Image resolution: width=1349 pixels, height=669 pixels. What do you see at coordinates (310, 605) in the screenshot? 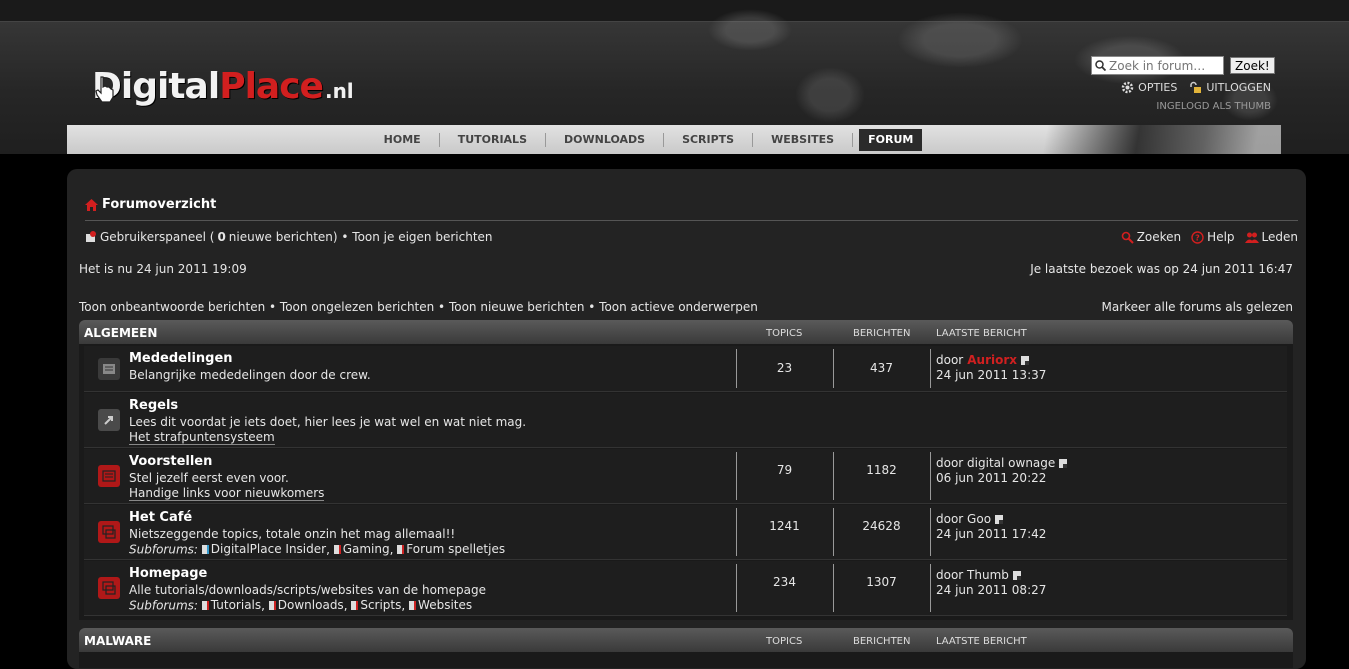
I see `subforum-label: Downloads` at bounding box center [310, 605].